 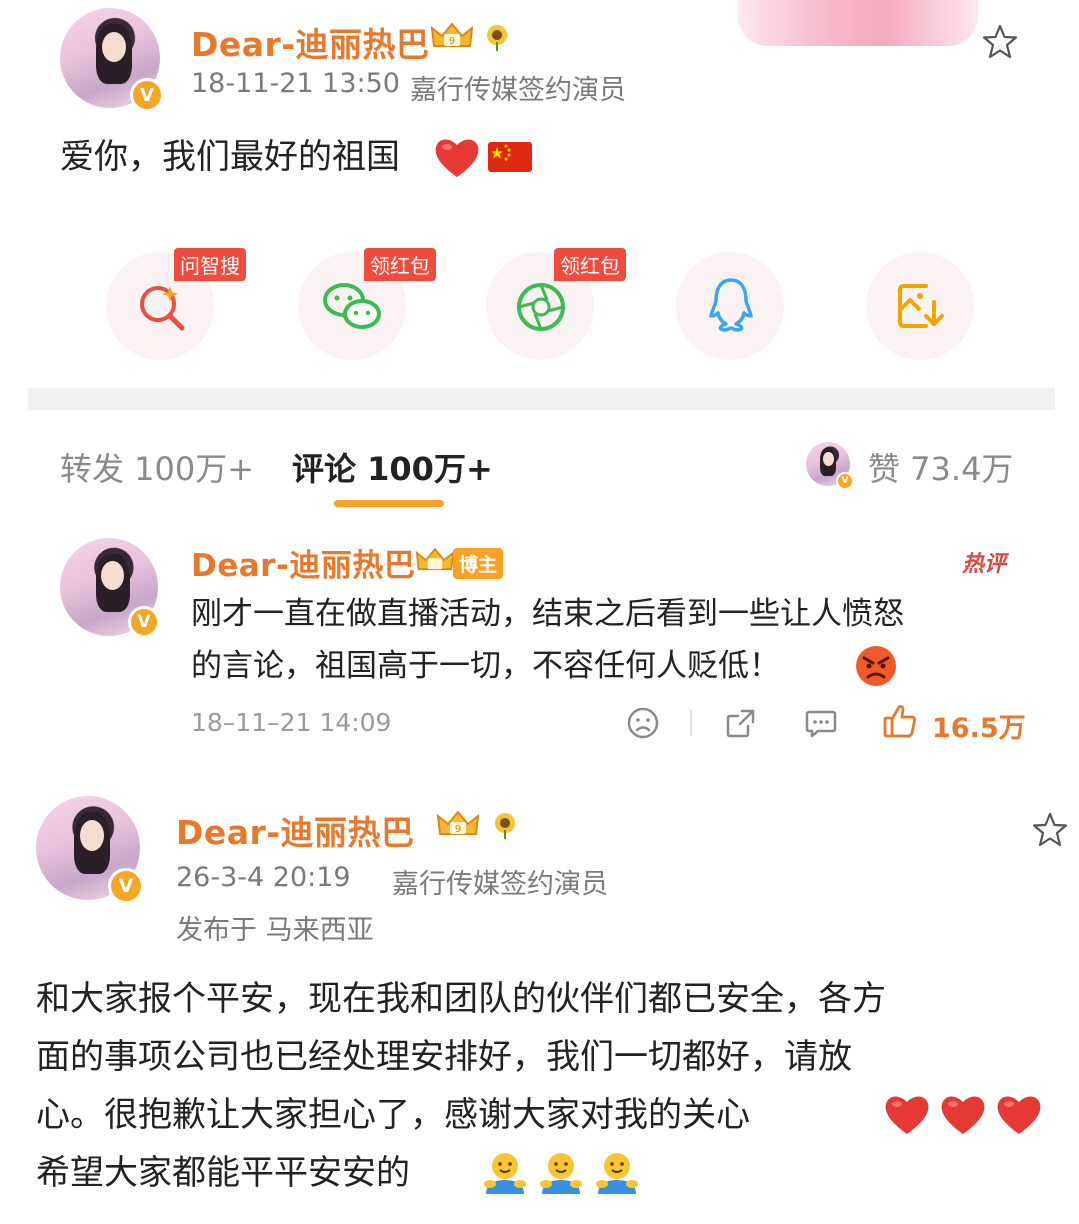 I want to click on comment-time: 18–11–21 14:09, so click(x=291, y=722).